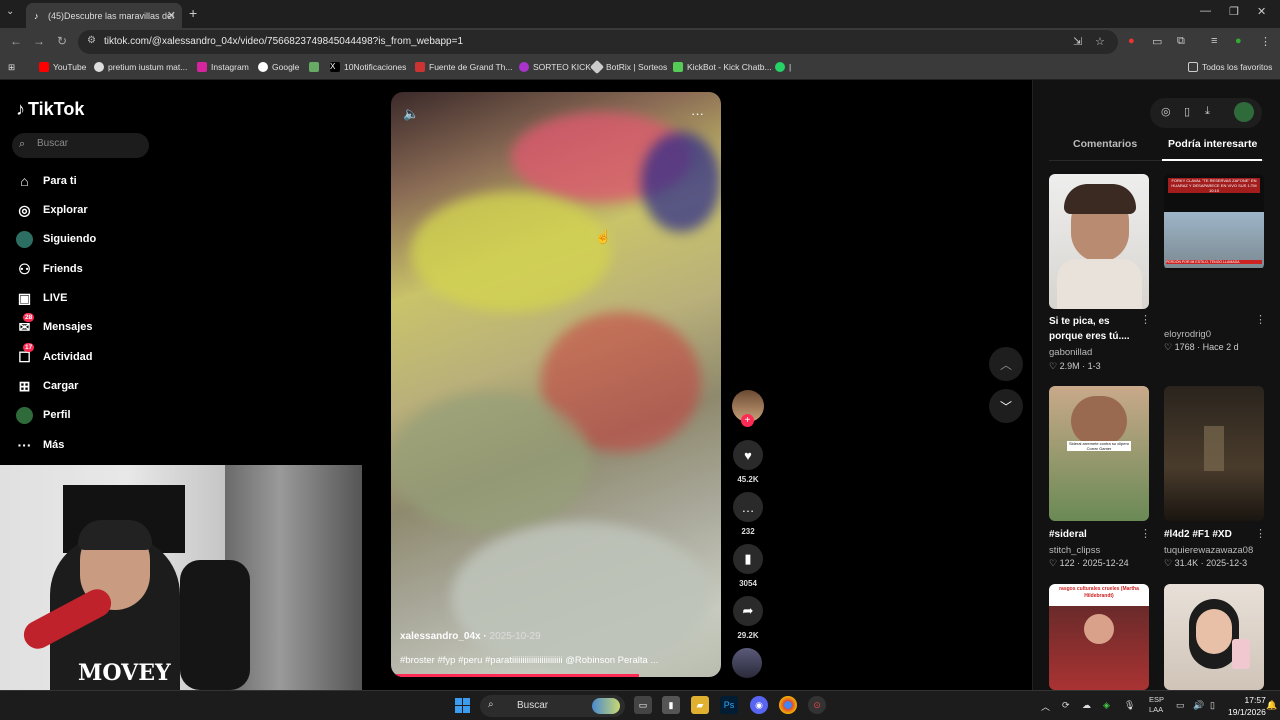 The width and height of the screenshot is (1280, 720). Describe the element at coordinates (643, 705) in the screenshot. I see `task-view-icon: ▭` at that location.